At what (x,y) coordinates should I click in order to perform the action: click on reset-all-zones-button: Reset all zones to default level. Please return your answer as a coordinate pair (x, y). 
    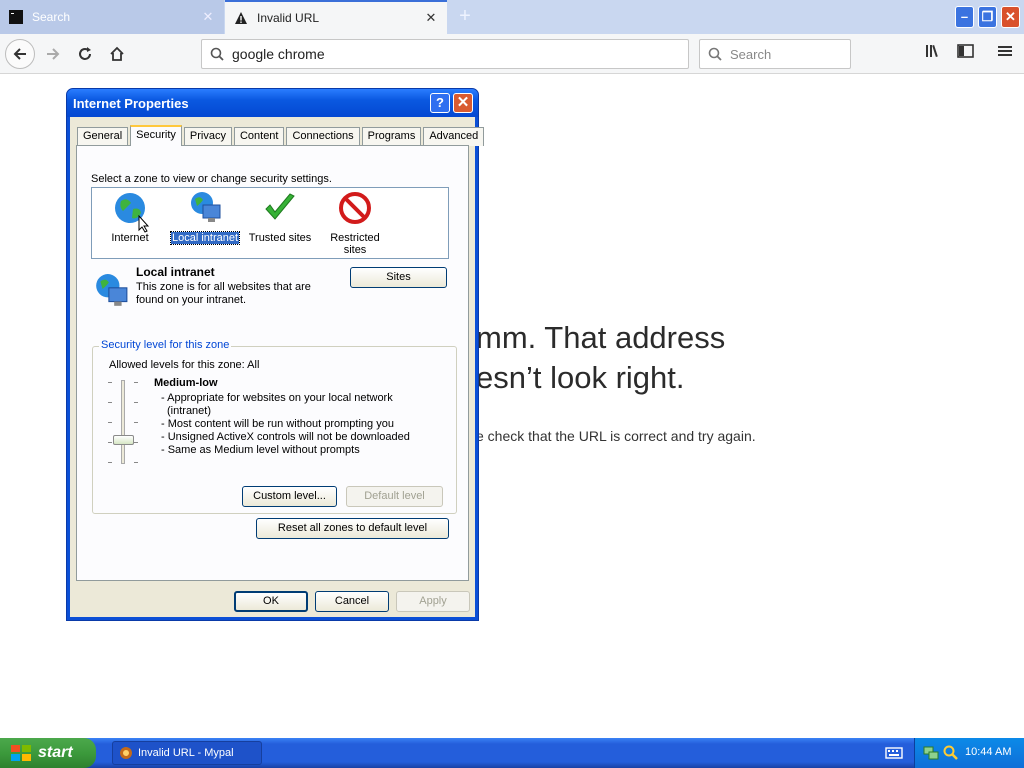
    Looking at the image, I should click on (352, 528).